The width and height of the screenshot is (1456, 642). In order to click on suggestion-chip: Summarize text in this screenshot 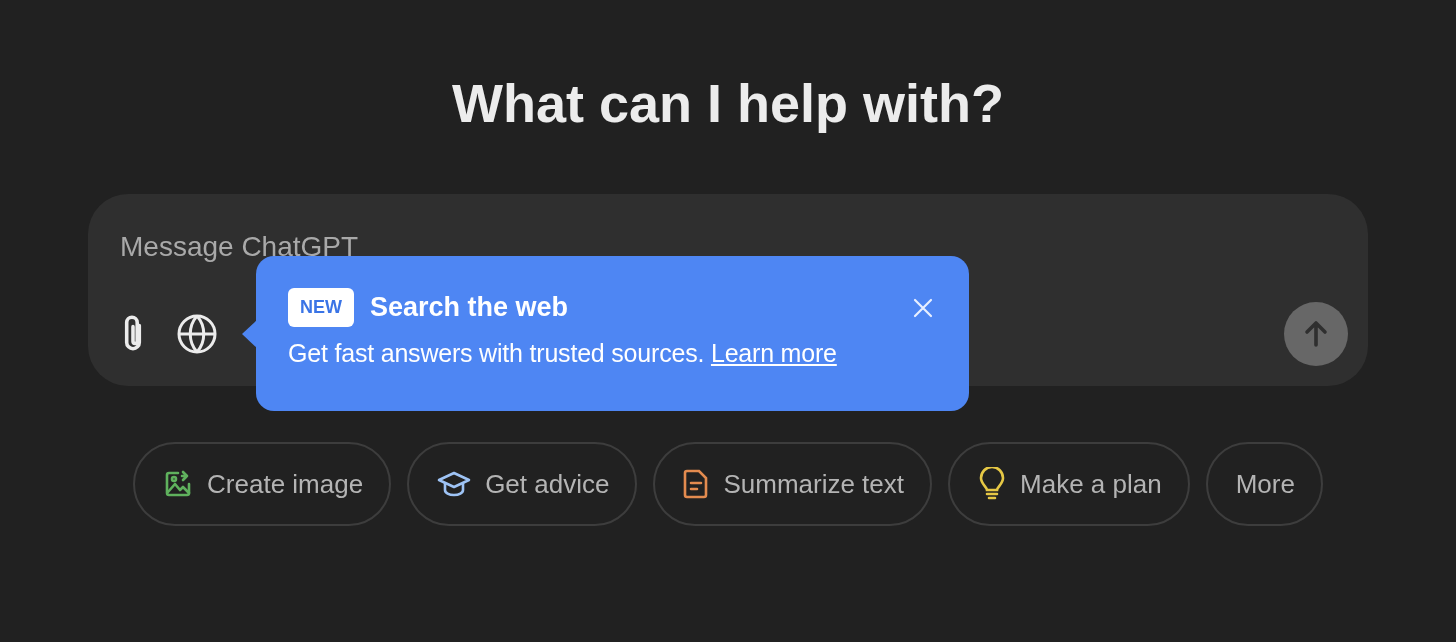, I will do `click(793, 484)`.